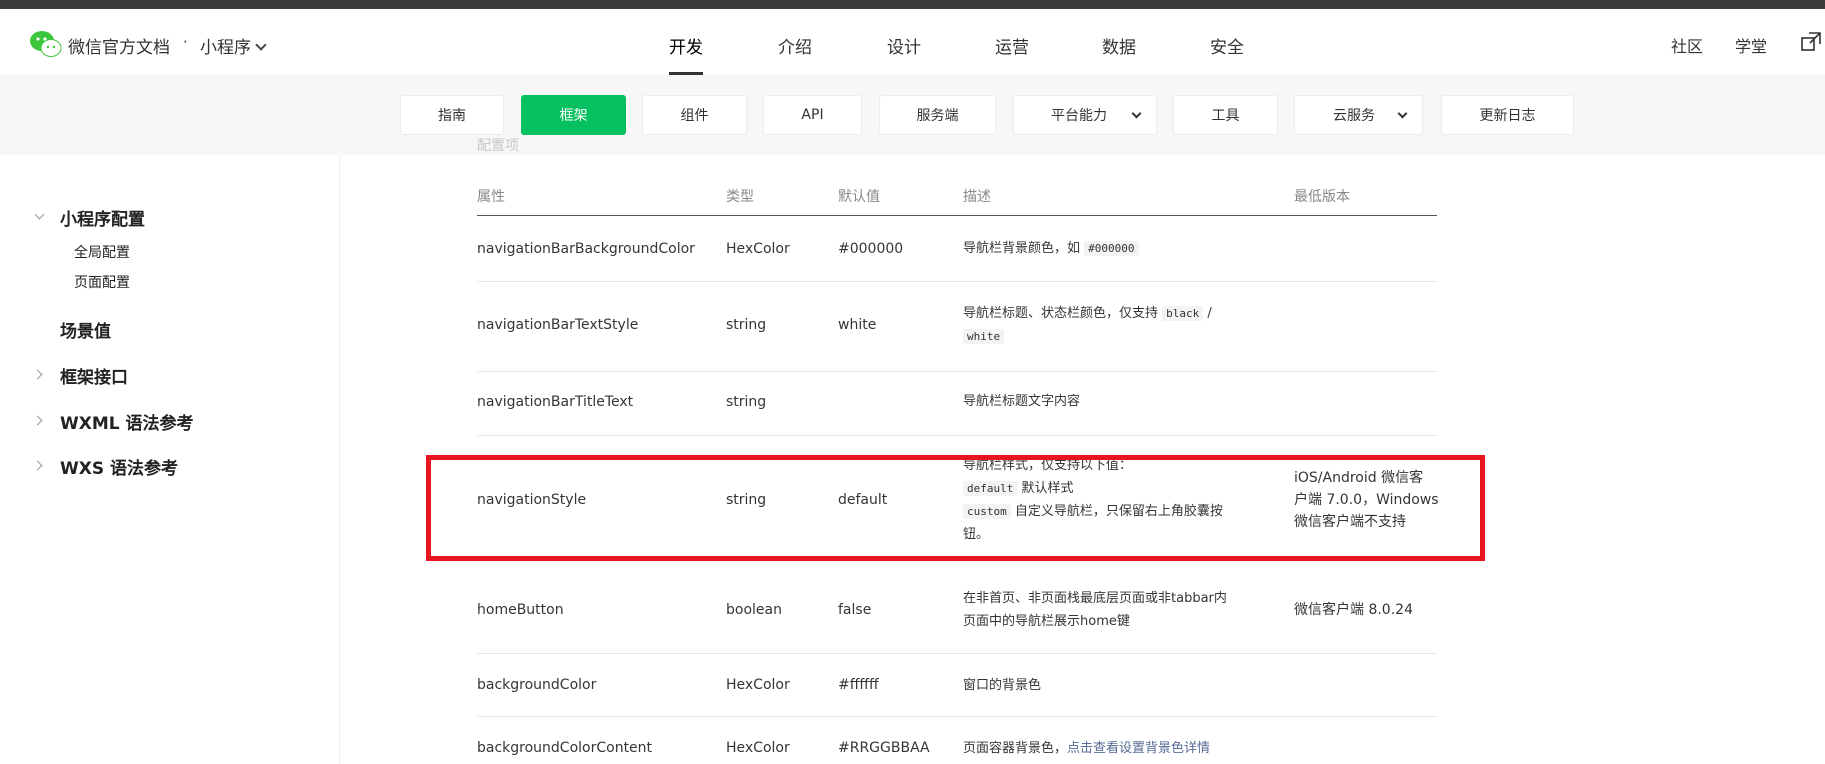 Image resolution: width=1825 pixels, height=764 pixels. Describe the element at coordinates (1119, 45) in the screenshot. I see `nav-data: 数据` at that location.